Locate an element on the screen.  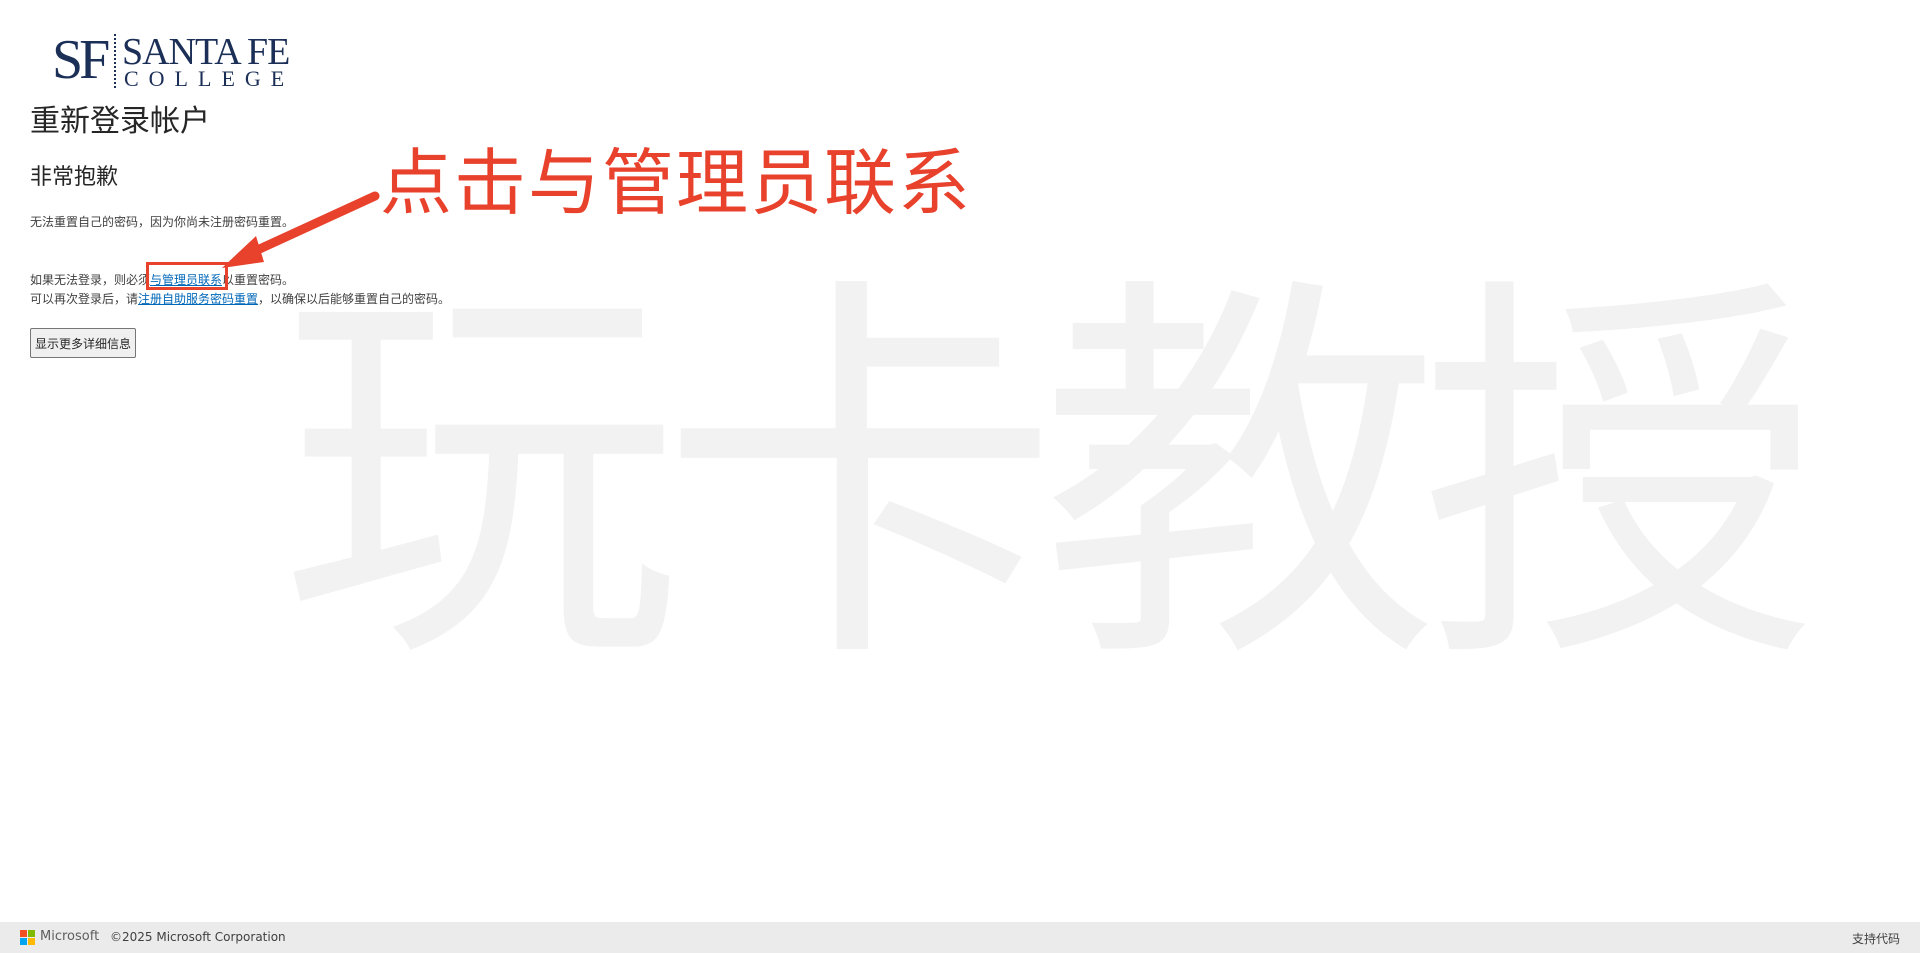
annotation-text: 点击与管理员联系 is located at coordinates (676, 183).